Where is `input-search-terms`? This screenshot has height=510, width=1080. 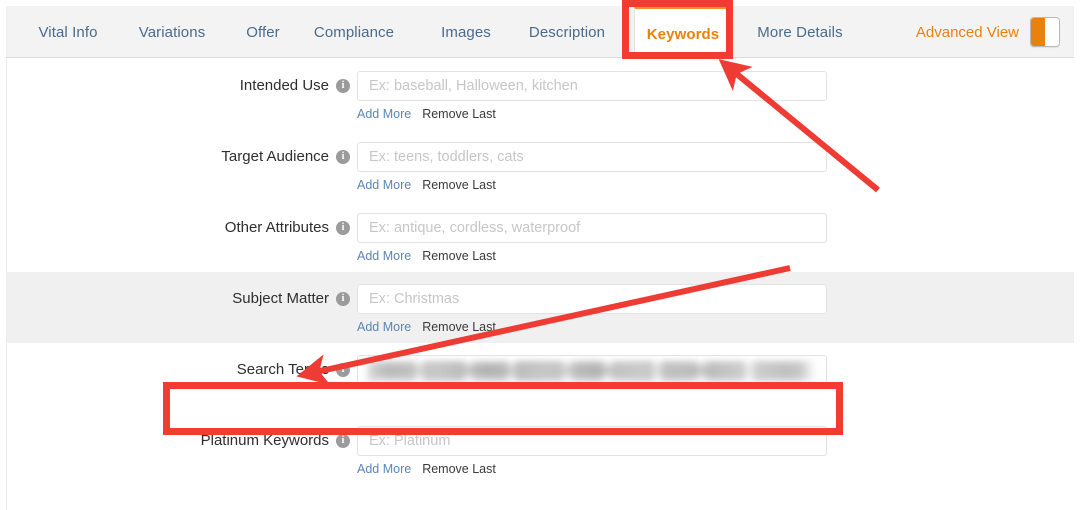 input-search-terms is located at coordinates (592, 370).